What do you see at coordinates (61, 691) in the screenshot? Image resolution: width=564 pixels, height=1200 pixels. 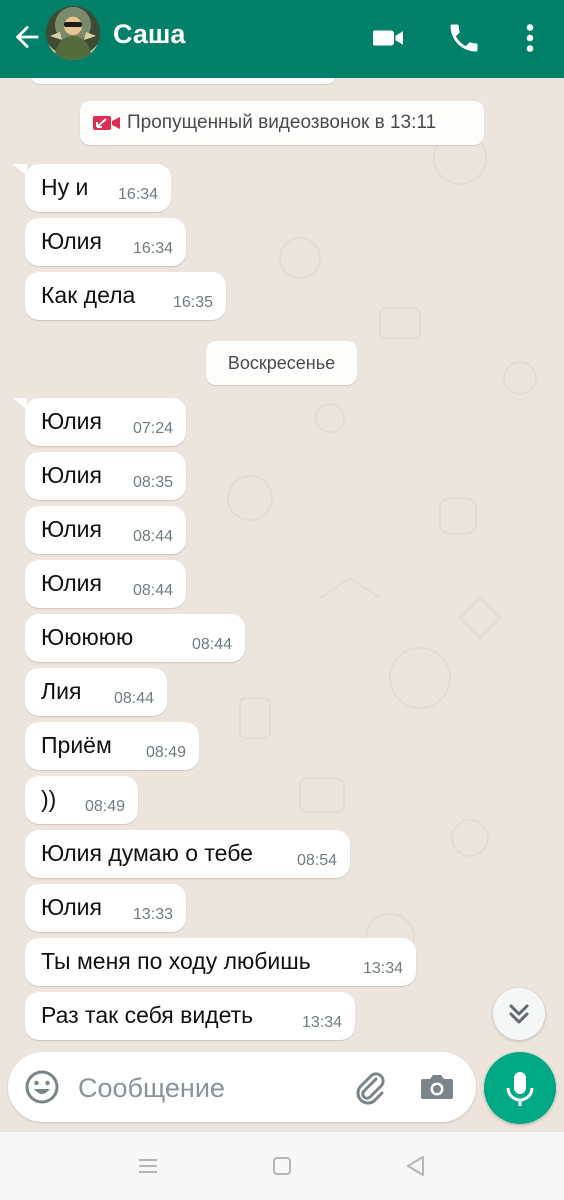 I see `message-text: Лия` at bounding box center [61, 691].